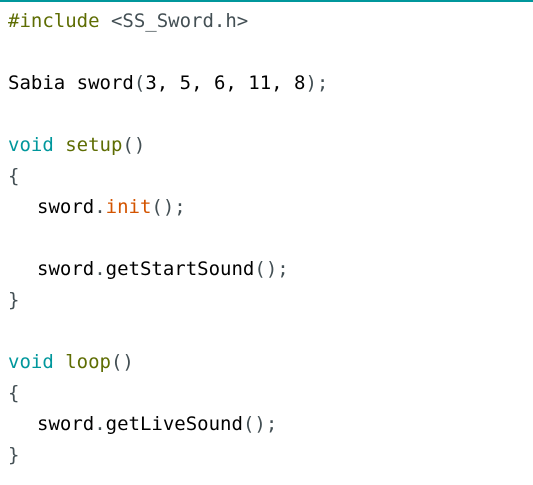 This screenshot has height=485, width=533. Describe the element at coordinates (54, 21) in the screenshot. I see `preprocessor-directive: #include` at that location.